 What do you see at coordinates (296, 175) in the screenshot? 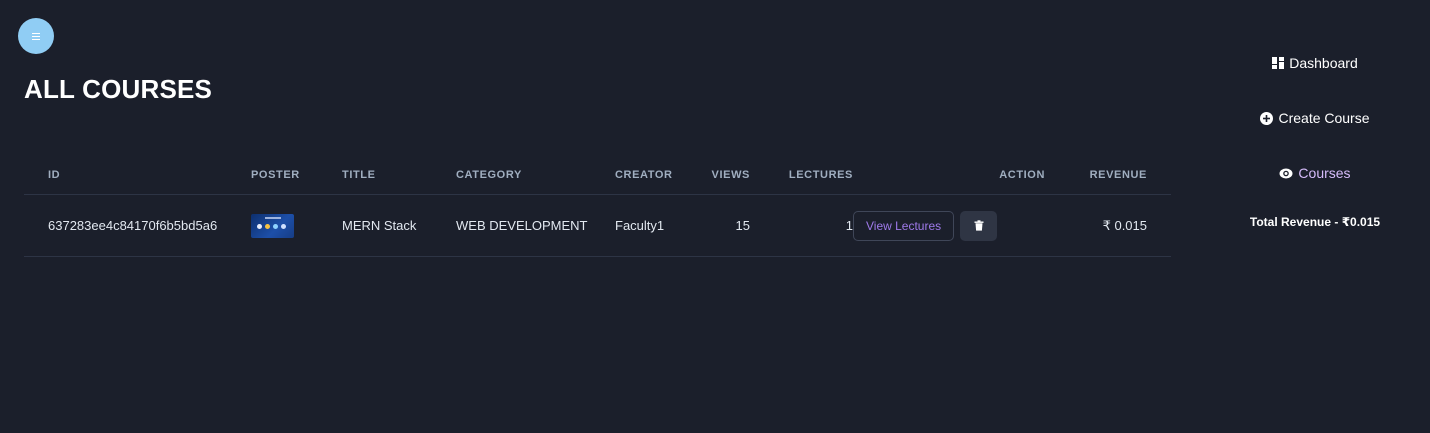
I see `header-poster: POSTER` at bounding box center [296, 175].